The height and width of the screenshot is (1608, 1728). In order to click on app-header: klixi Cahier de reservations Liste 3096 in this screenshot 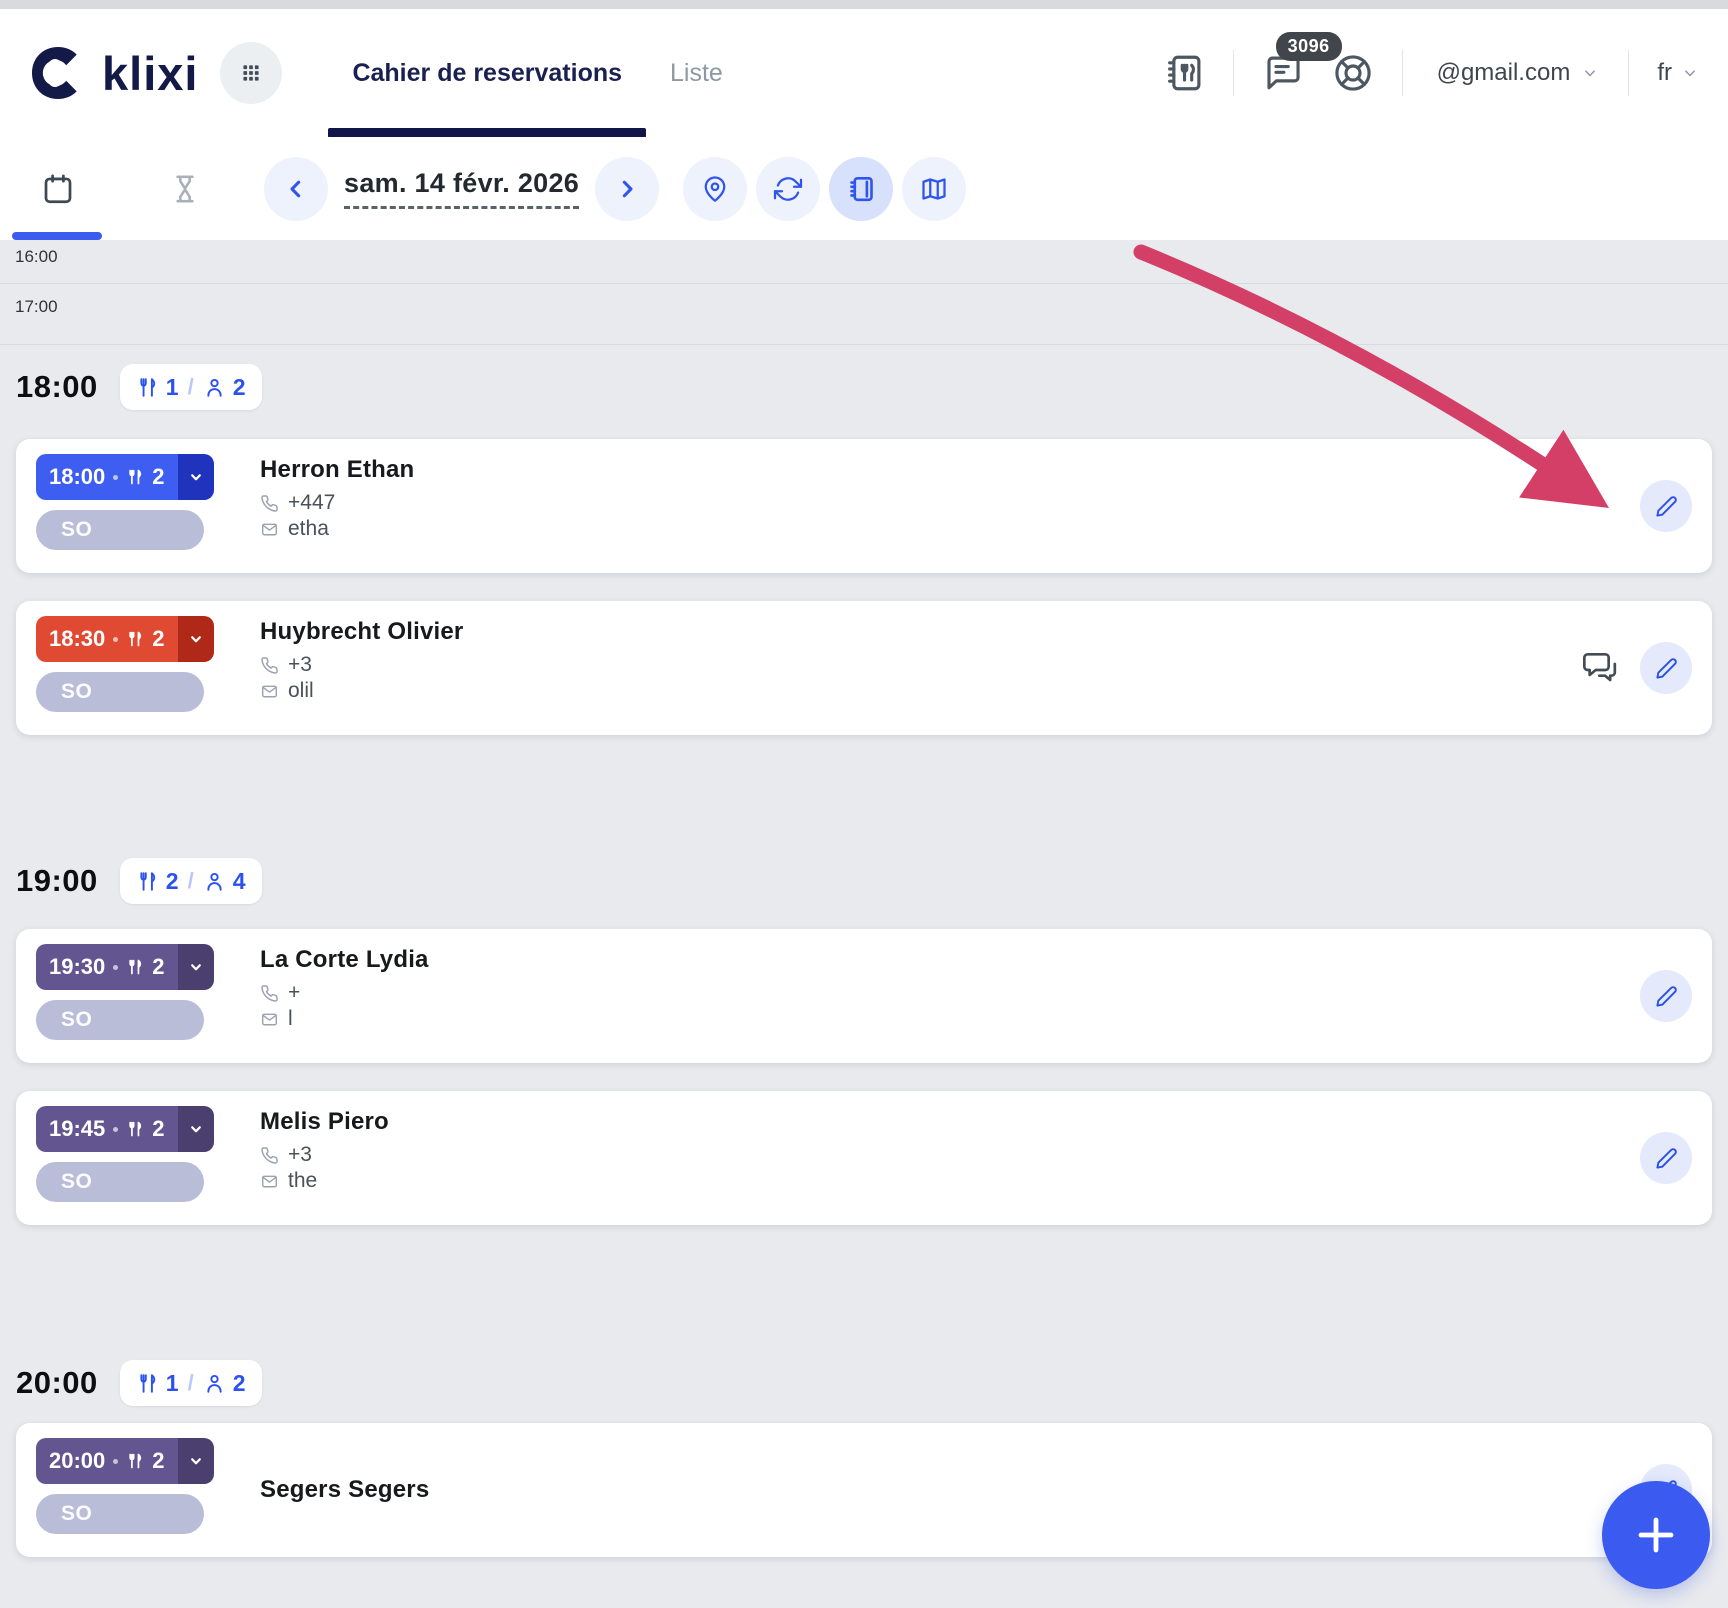, I will do `click(864, 73)`.